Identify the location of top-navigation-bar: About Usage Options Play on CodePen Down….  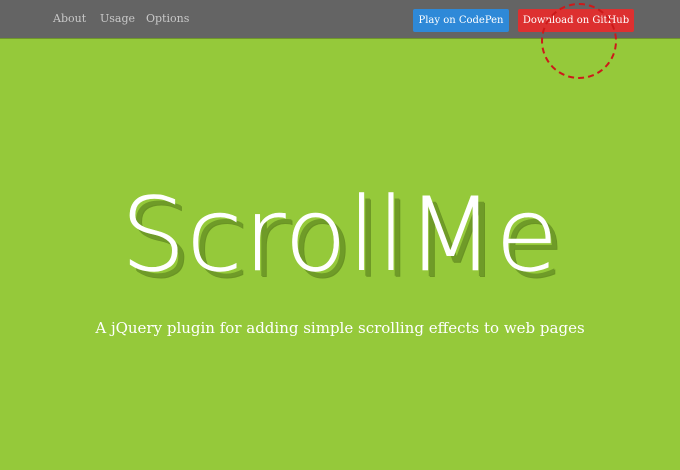
(340, 19).